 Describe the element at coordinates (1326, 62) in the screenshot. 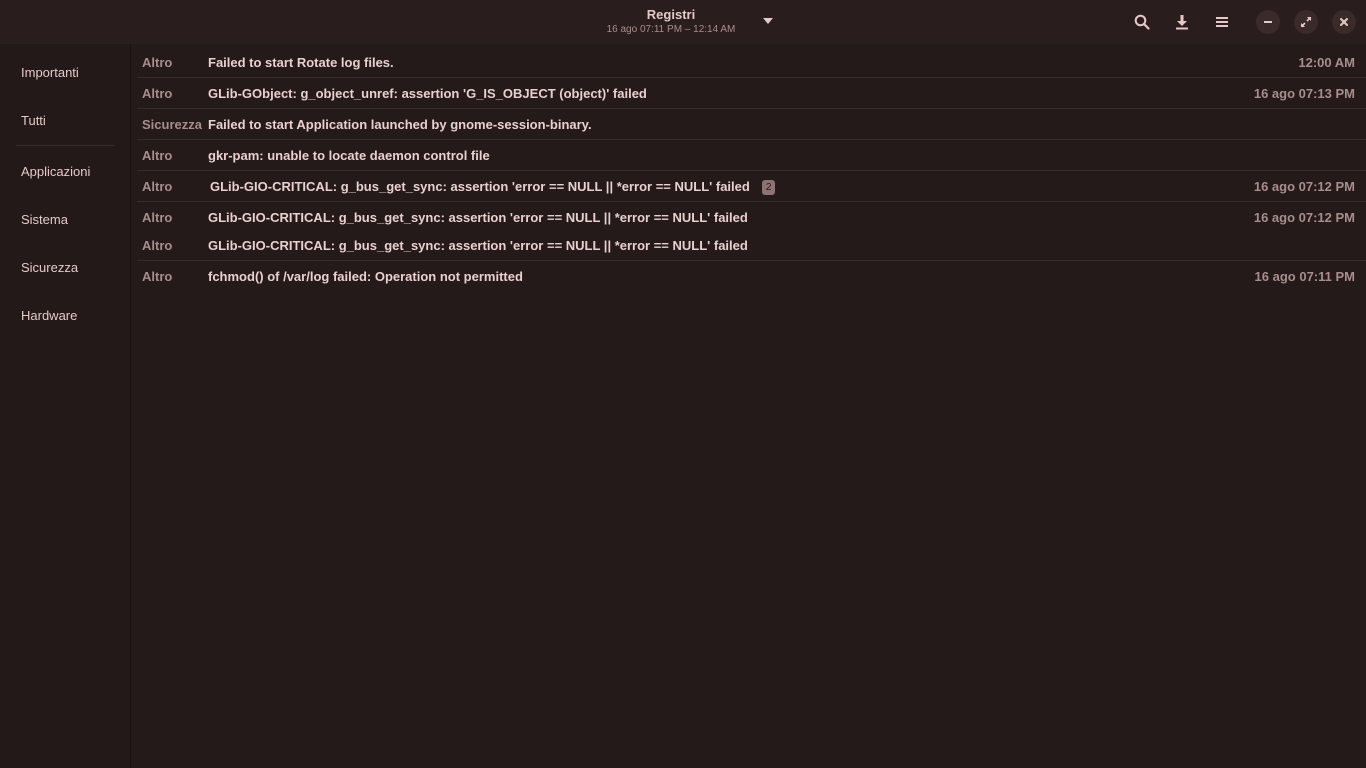

I see `event-time: 12:00 AM` at that location.